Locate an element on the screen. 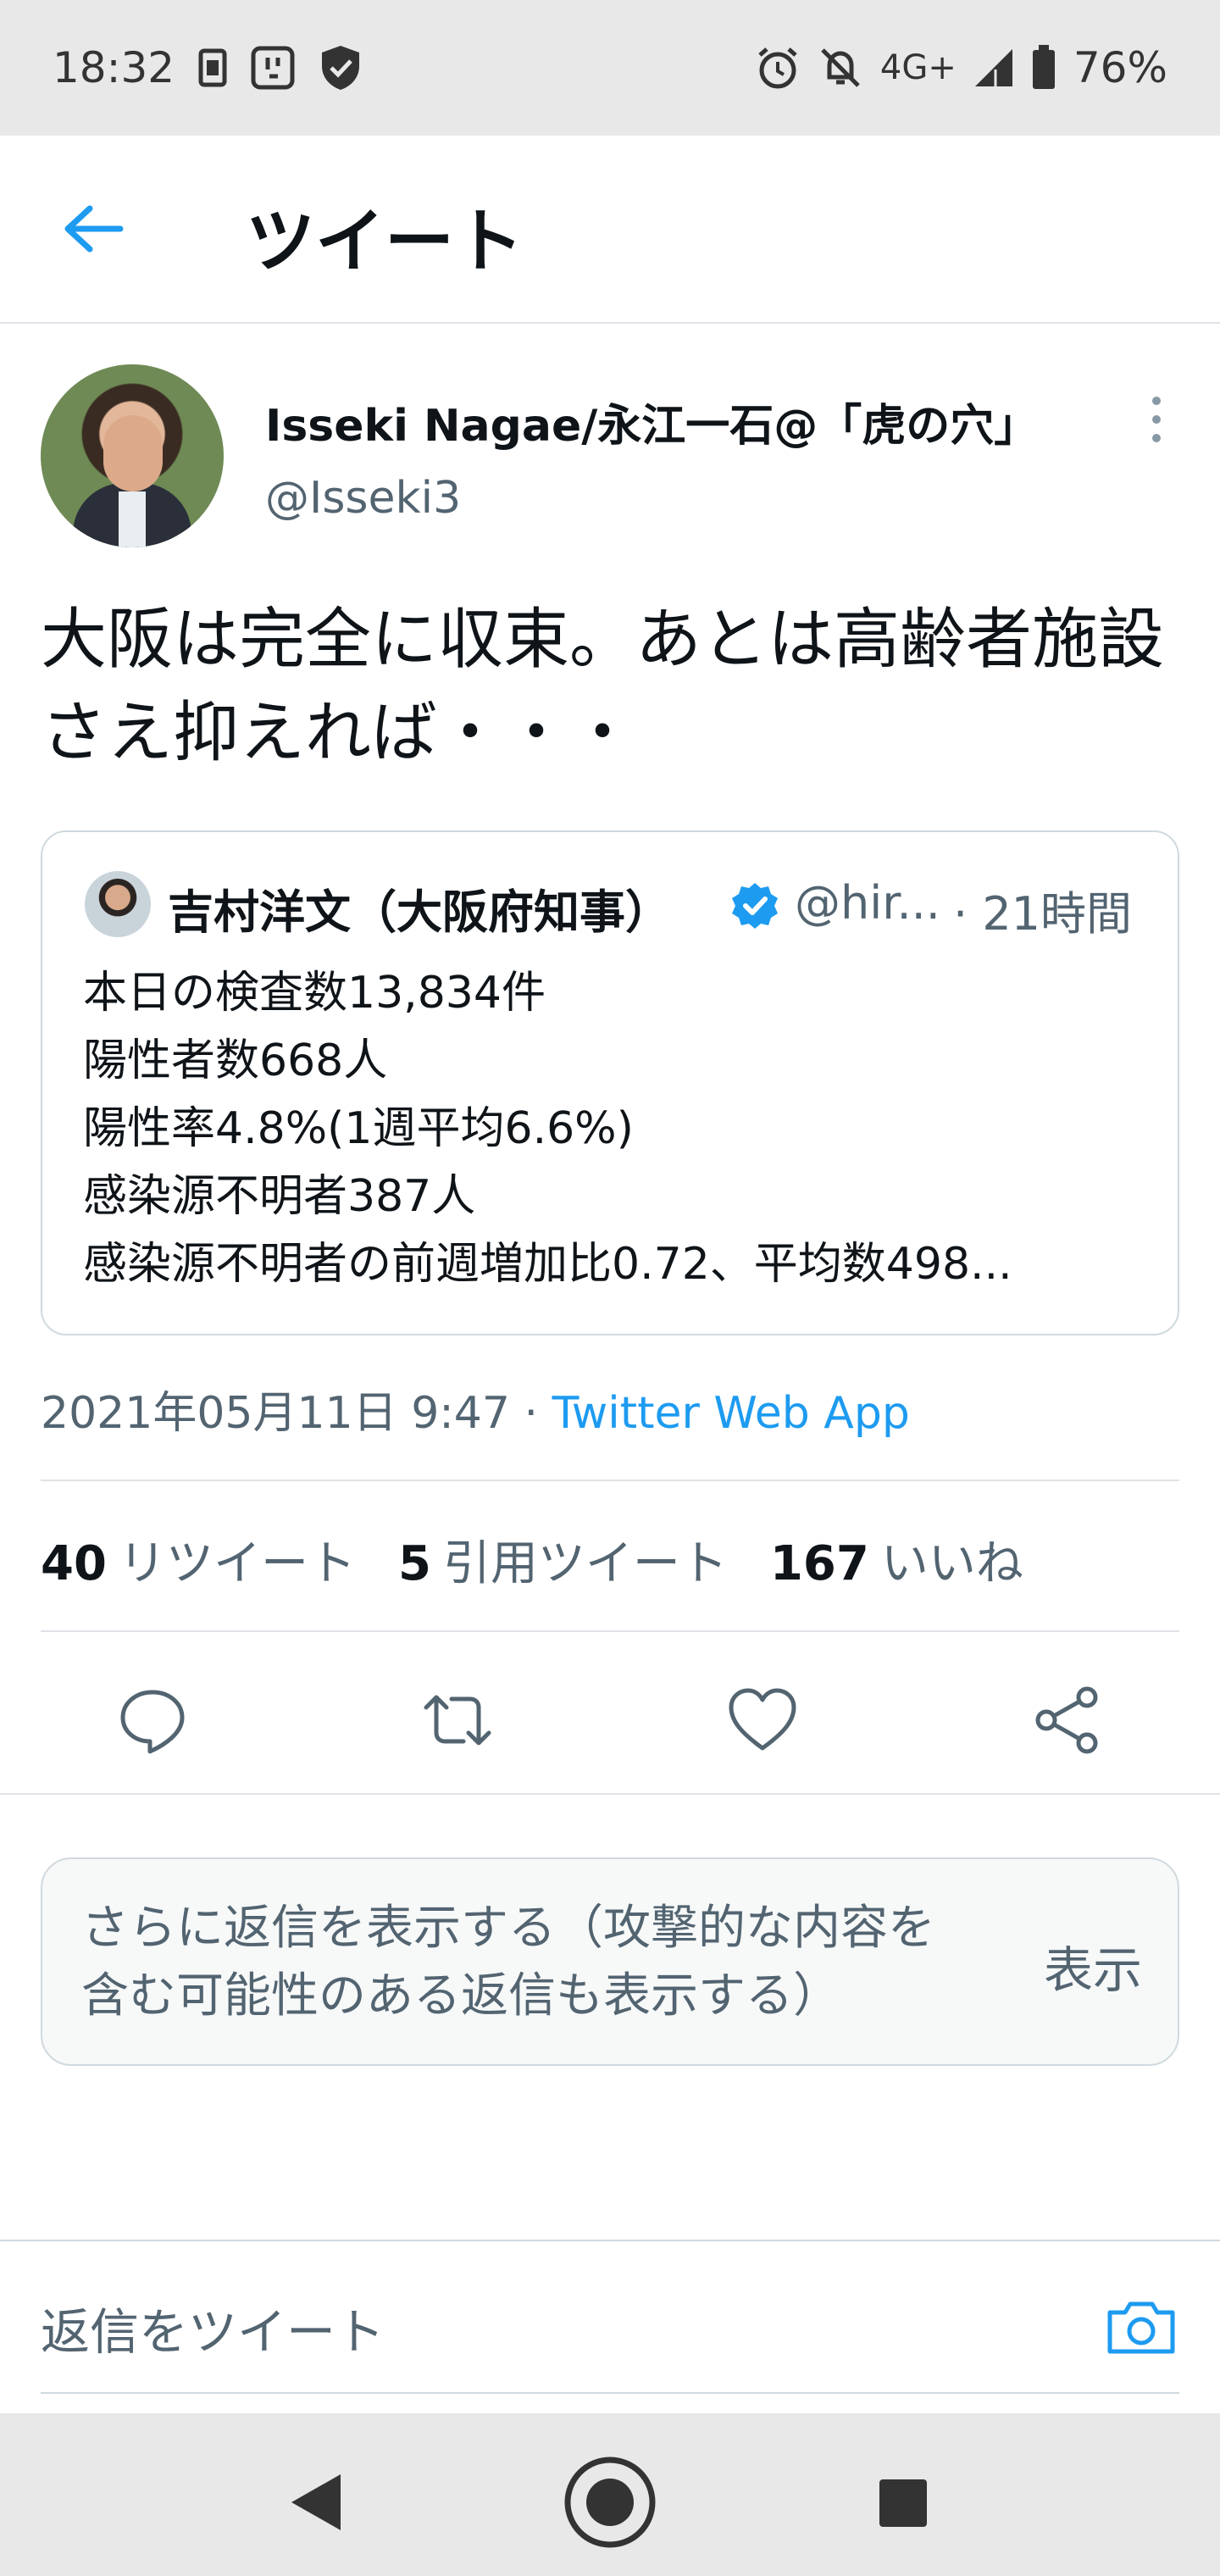 This screenshot has height=2576, width=1220. status-time: 18:32 is located at coordinates (114, 67).